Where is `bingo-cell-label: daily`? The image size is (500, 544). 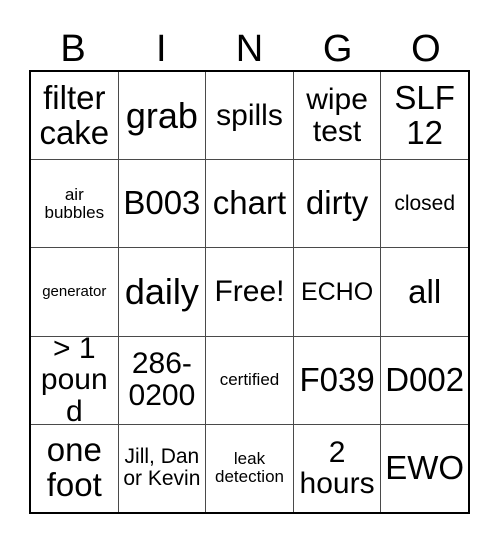 bingo-cell-label: daily is located at coordinates (161, 291).